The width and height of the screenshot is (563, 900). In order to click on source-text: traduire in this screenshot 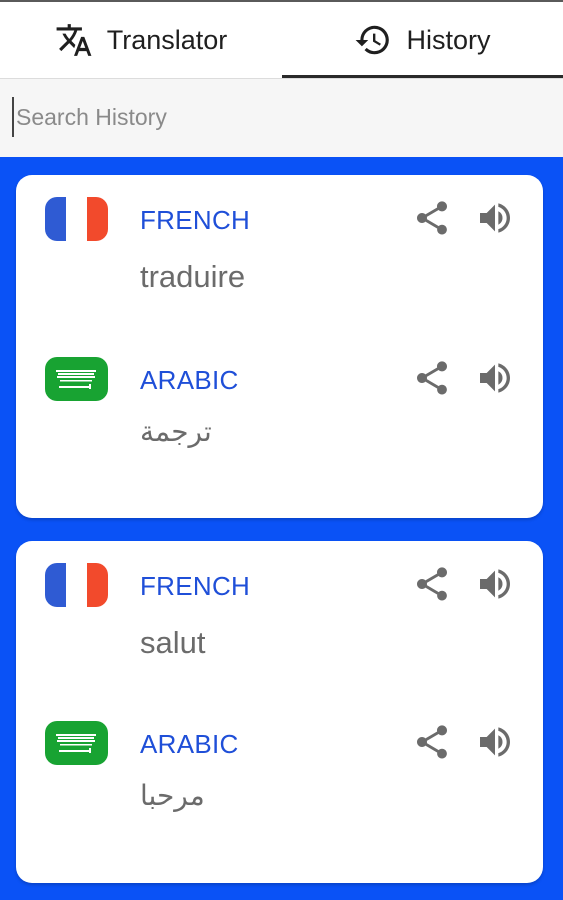, I will do `click(193, 276)`.